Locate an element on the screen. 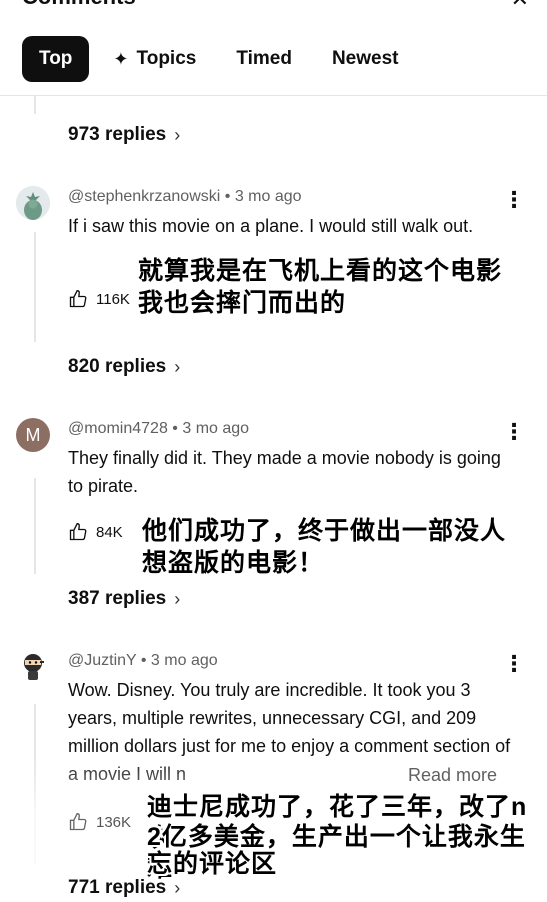  tab-newest-label: Newest is located at coordinates (365, 58).